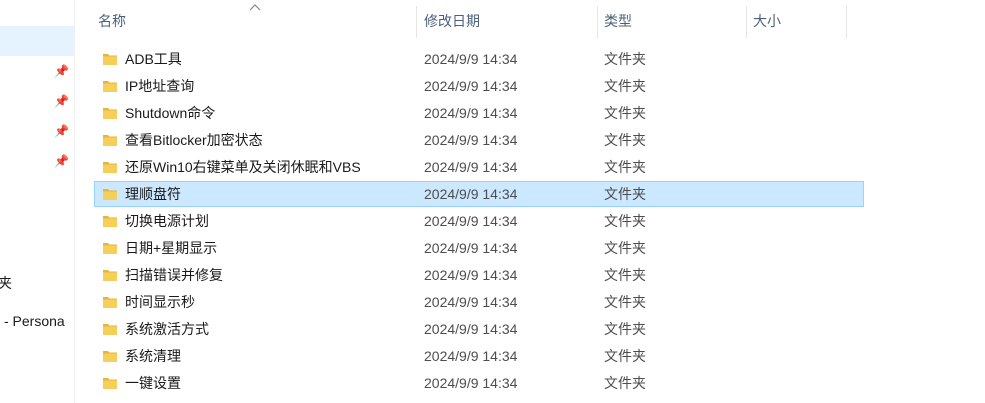 The height and width of the screenshot is (403, 985). I want to click on file-row: 还原Win10右键菜单及关闭休眠和VBS 2024/9/9 14:34 文件夹, so click(479, 167).